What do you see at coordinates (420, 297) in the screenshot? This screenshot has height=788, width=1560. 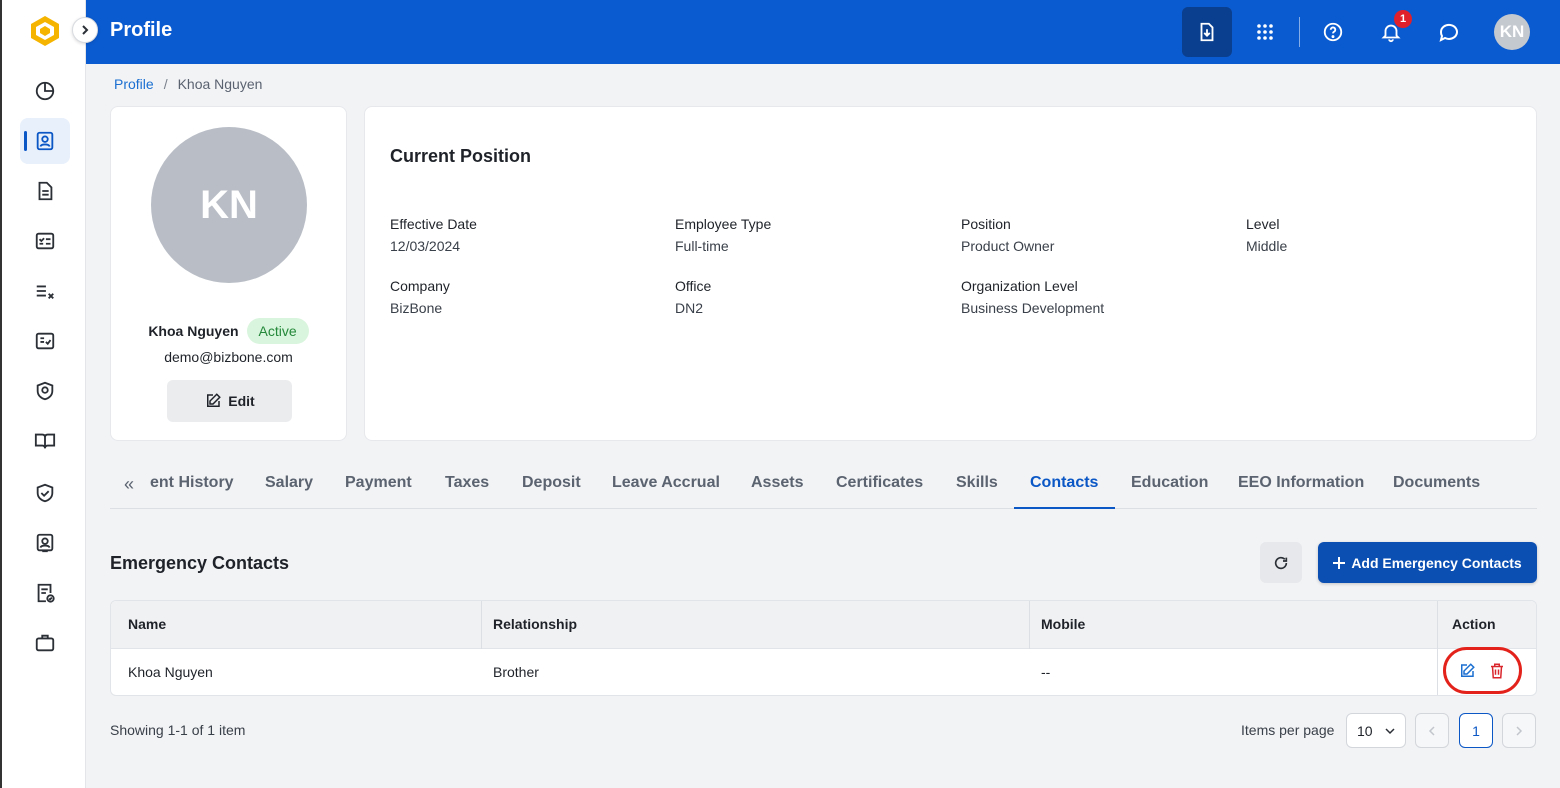 I see `field-company: Company BizBone` at bounding box center [420, 297].